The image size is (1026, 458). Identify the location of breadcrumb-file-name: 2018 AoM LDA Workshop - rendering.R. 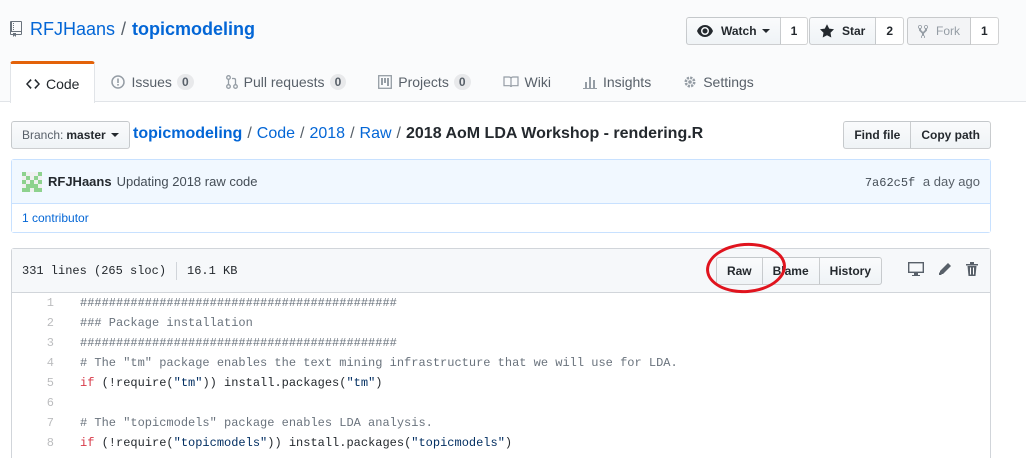
(555, 133).